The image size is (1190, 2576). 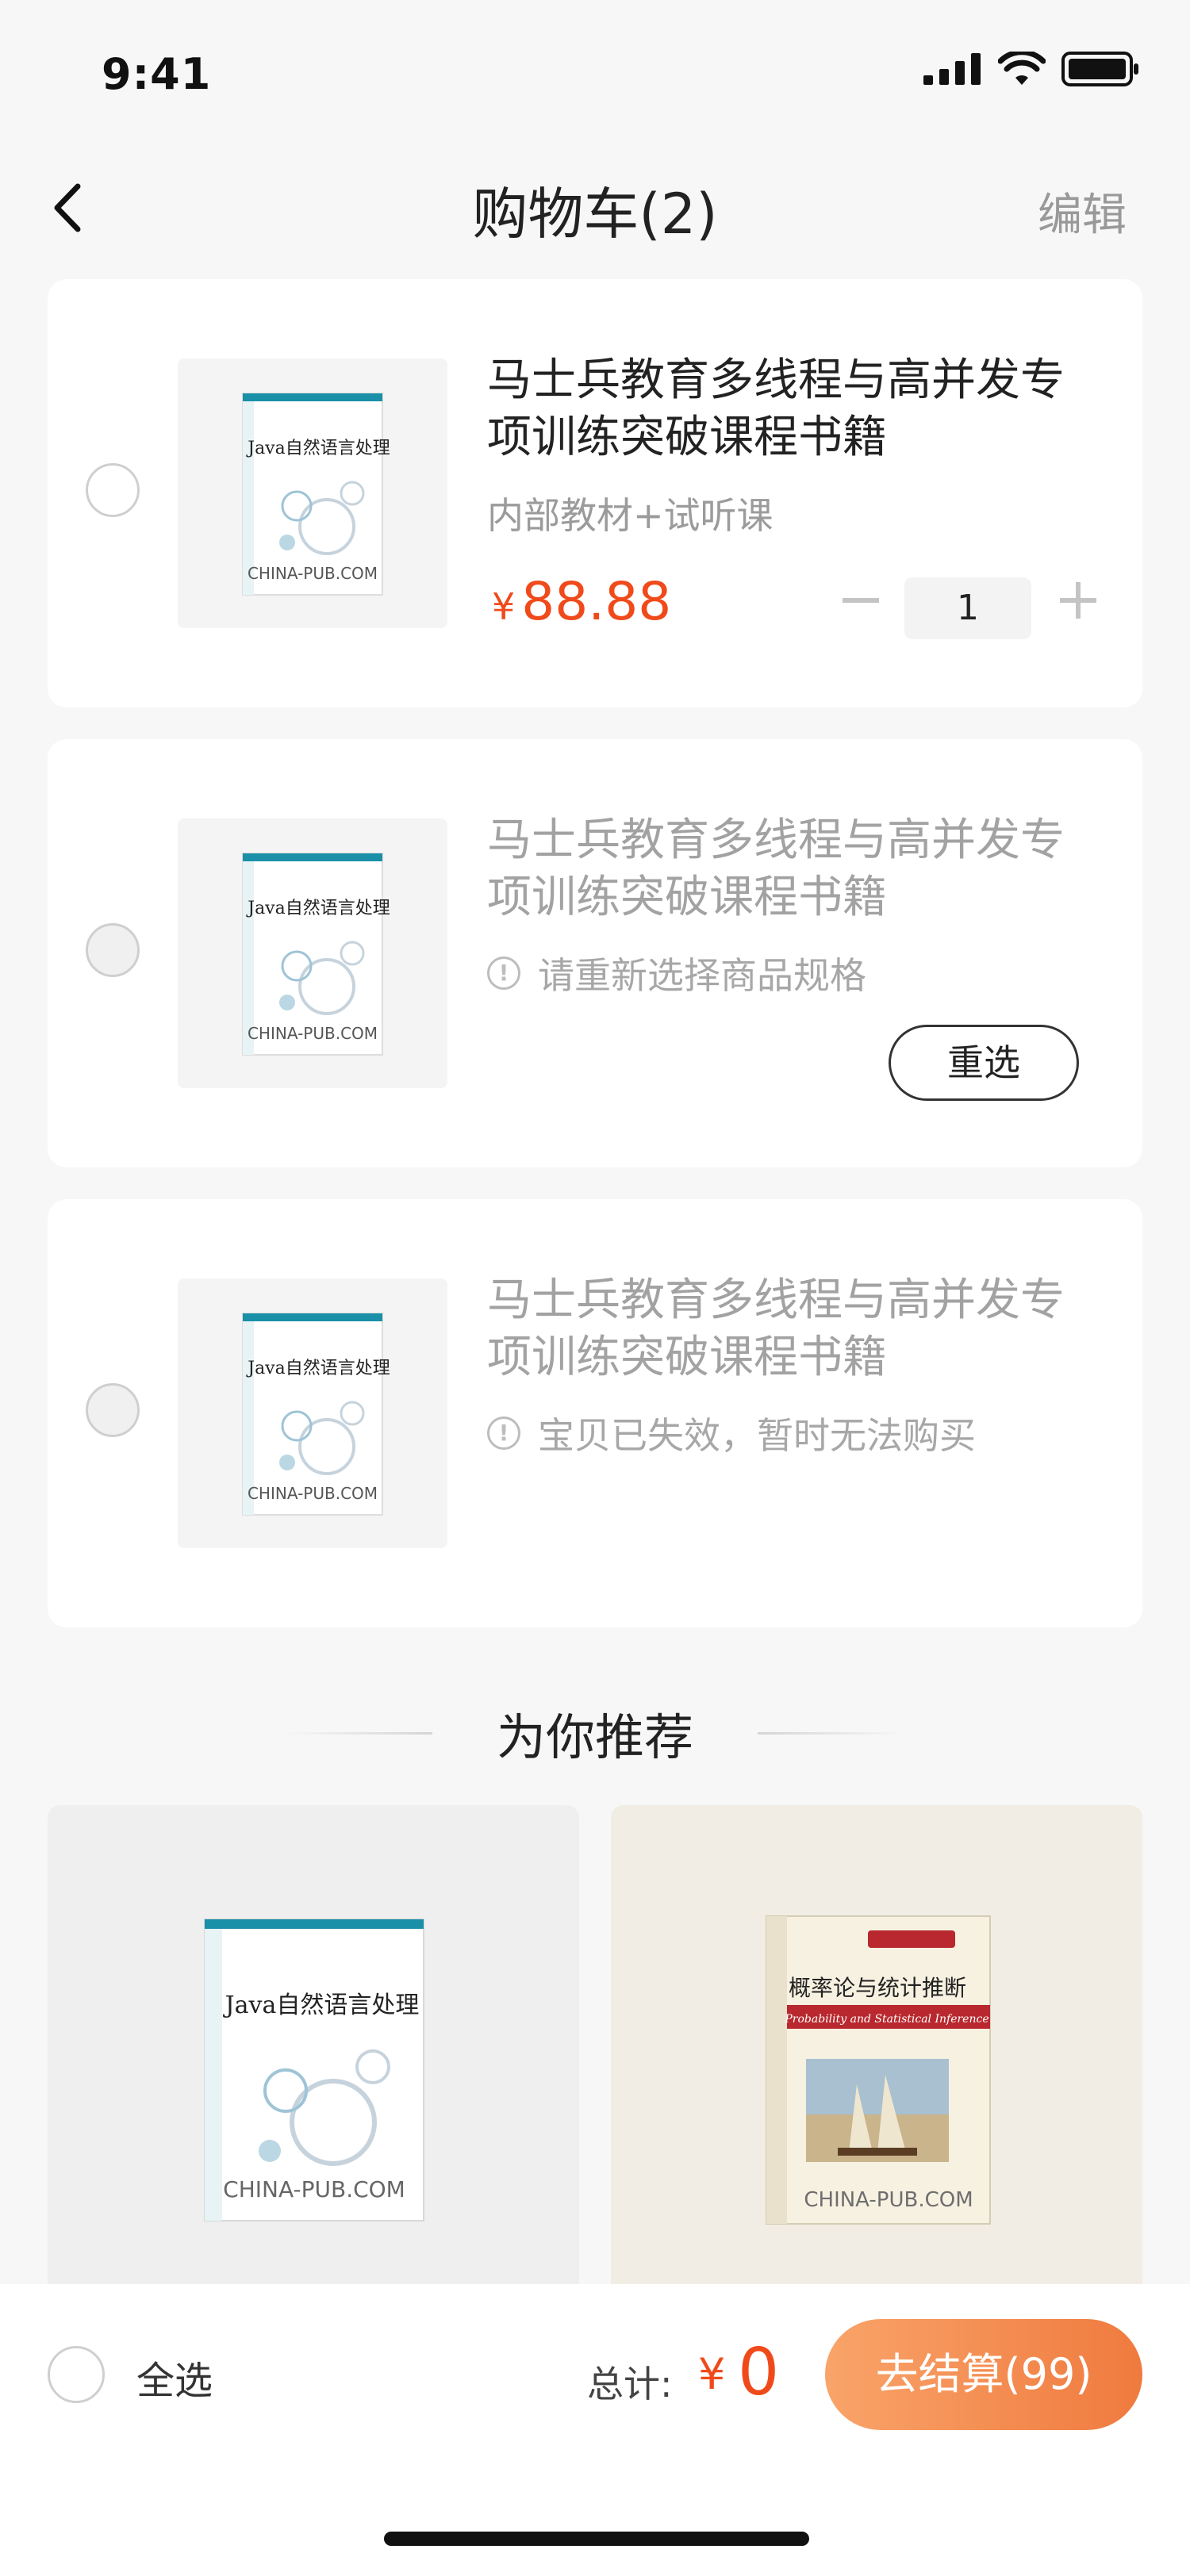 I want to click on reselect-button: 重选, so click(x=984, y=1063).